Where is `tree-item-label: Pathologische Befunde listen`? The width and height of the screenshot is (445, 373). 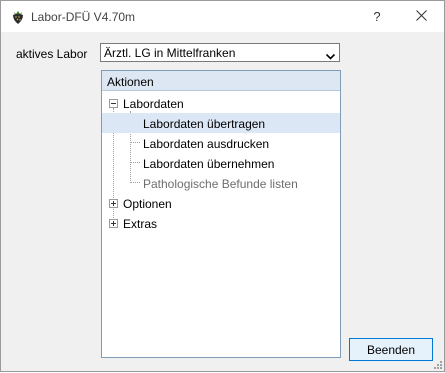
tree-item-label: Pathologische Befunde listen is located at coordinates (220, 184).